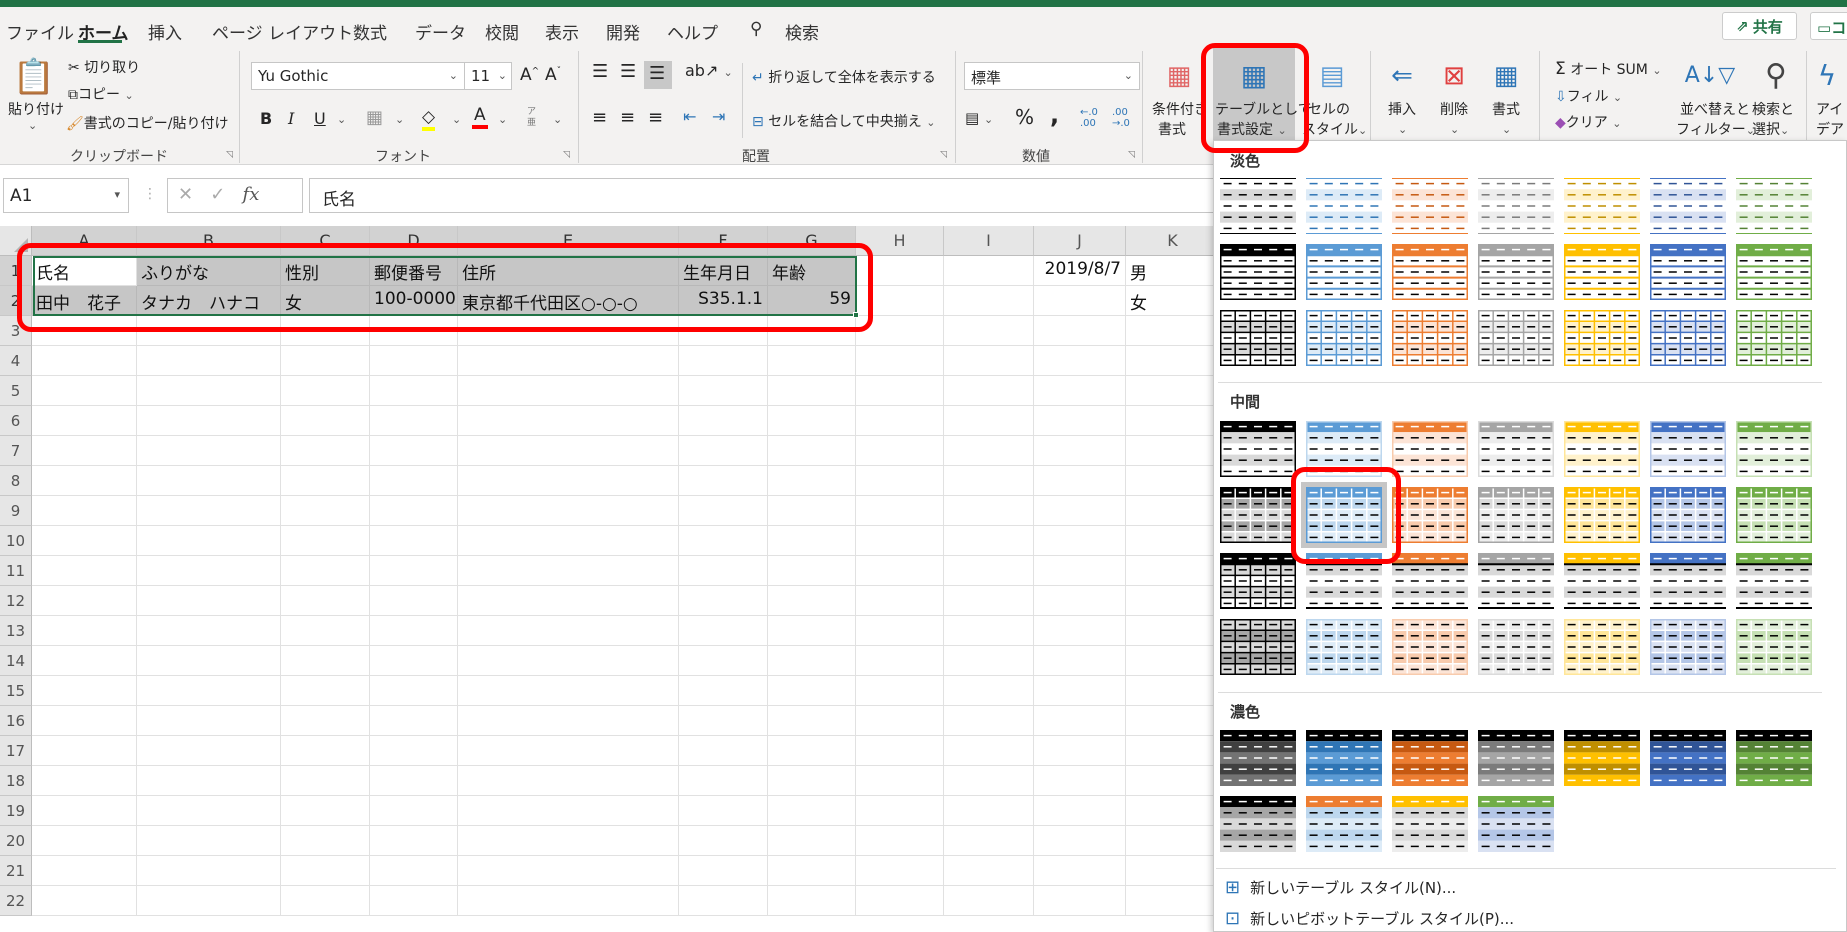 The width and height of the screenshot is (1847, 932). What do you see at coordinates (488, 76) in the screenshot?
I see `font-size-select: 11 ⌄` at bounding box center [488, 76].